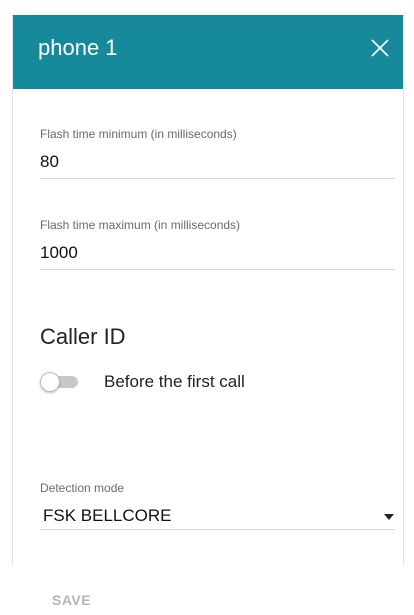 The width and height of the screenshot is (414, 615). What do you see at coordinates (140, 225) in the screenshot?
I see `flash-time-maximum-label: Flash time maximum (in milliseconds)` at bounding box center [140, 225].